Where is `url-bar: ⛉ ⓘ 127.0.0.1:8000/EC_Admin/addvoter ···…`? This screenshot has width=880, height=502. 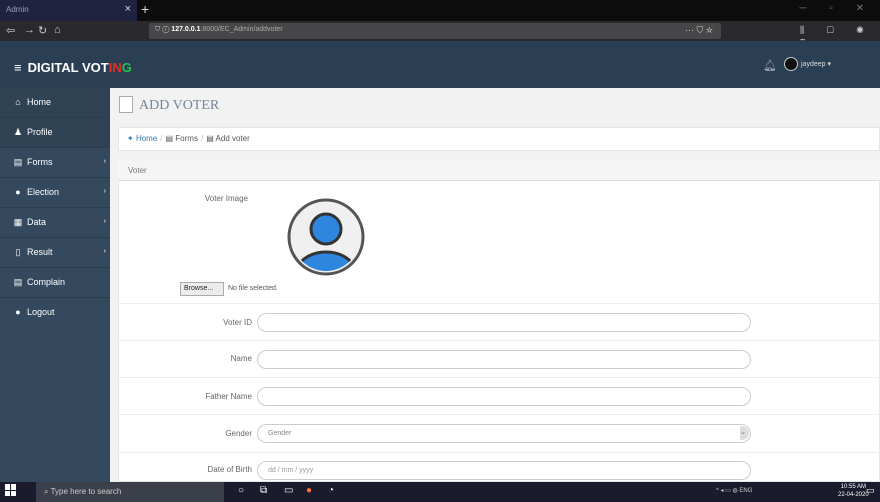 url-bar: ⛉ ⓘ 127.0.0.1:8000/EC_Admin/addvoter ···… is located at coordinates (435, 31).